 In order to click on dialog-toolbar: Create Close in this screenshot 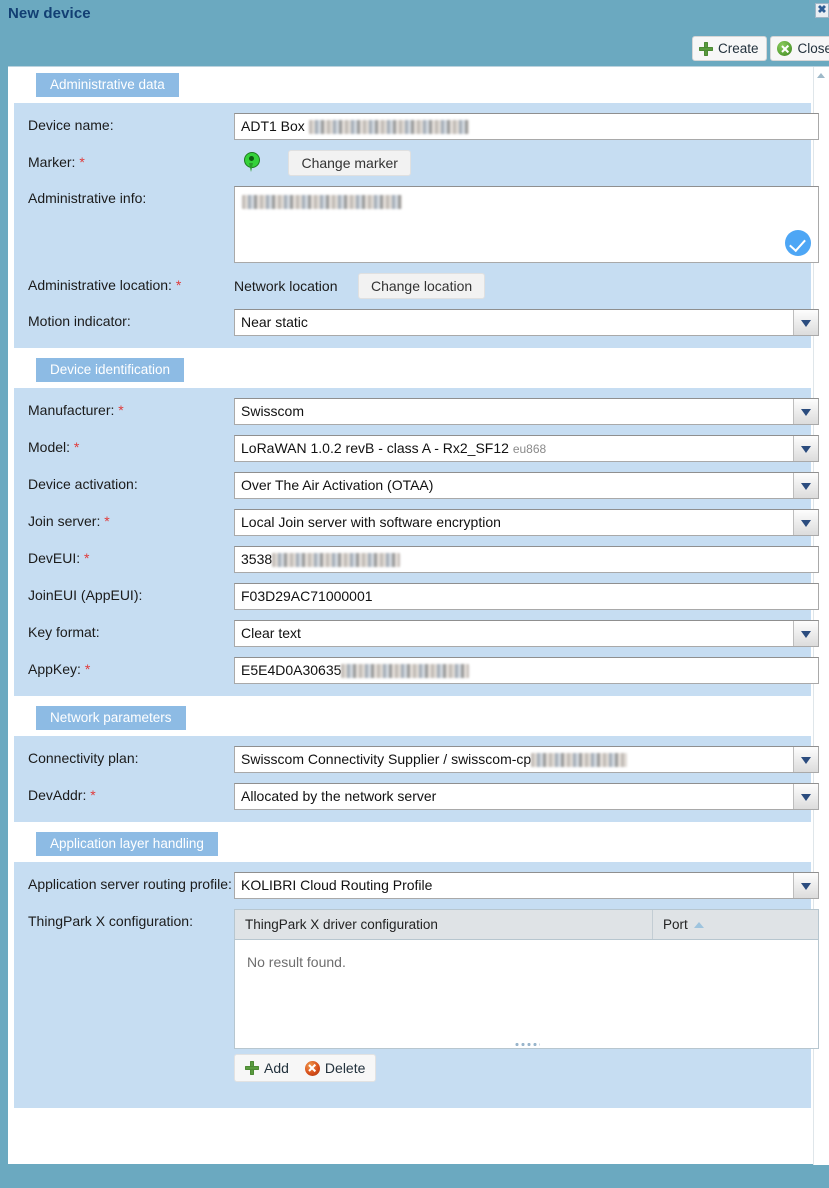, I will do `click(760, 48)`.